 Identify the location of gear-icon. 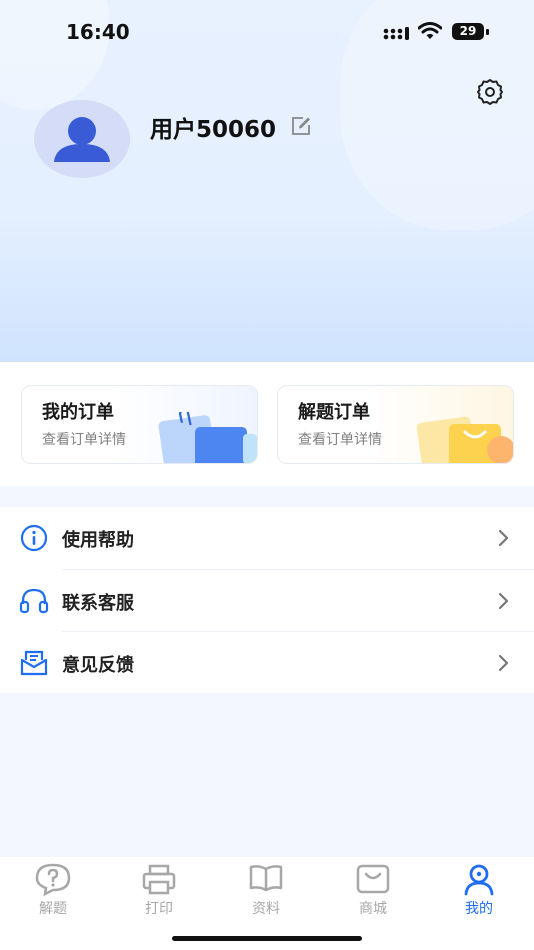
(490, 92).